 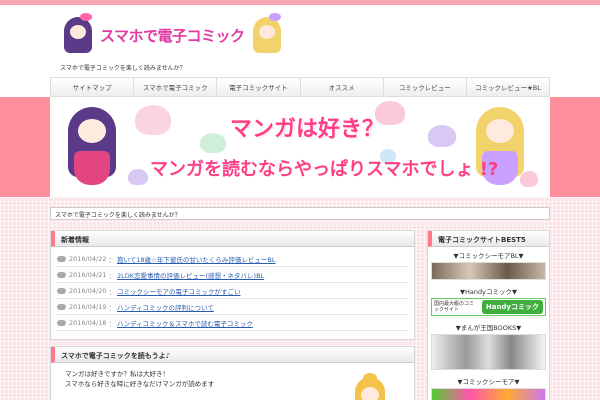 I want to click on nav-item-smartphone-comic: スマホで電子コミック, so click(x=176, y=87).